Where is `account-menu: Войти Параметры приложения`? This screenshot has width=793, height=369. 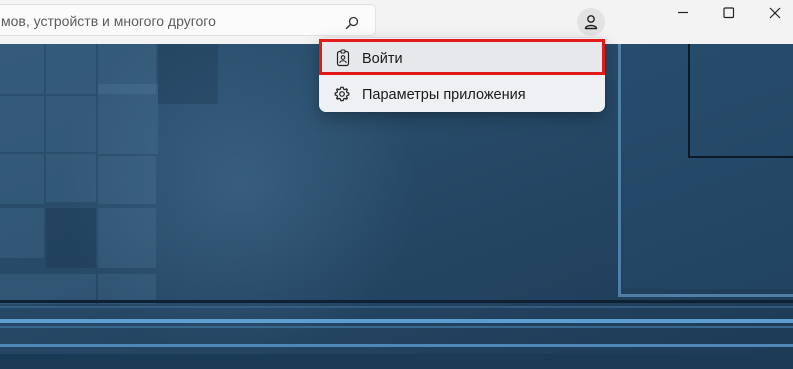
account-menu: Войти Параметры приложения is located at coordinates (462, 75).